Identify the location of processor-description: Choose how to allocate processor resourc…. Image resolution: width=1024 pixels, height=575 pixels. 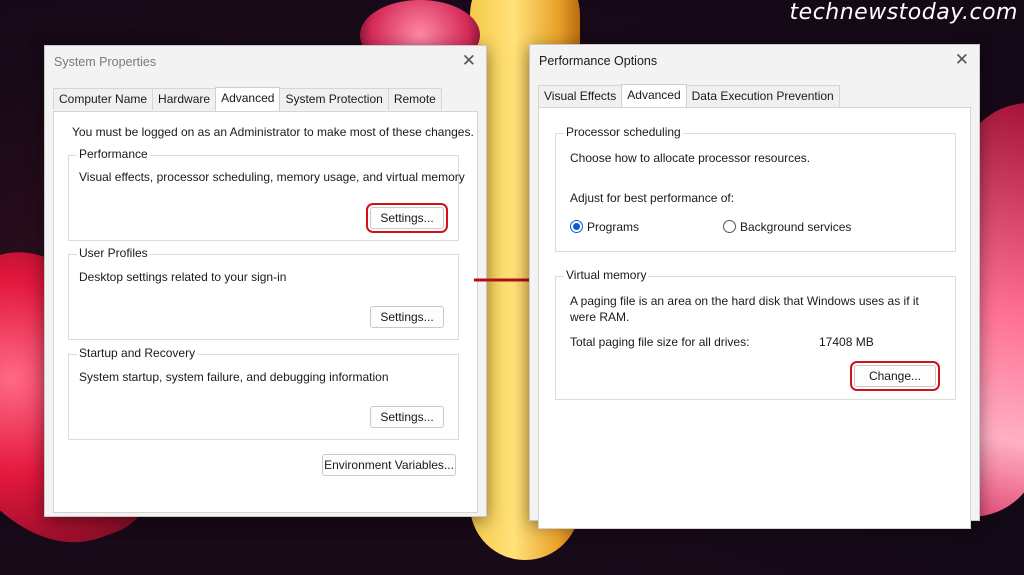
(690, 158).